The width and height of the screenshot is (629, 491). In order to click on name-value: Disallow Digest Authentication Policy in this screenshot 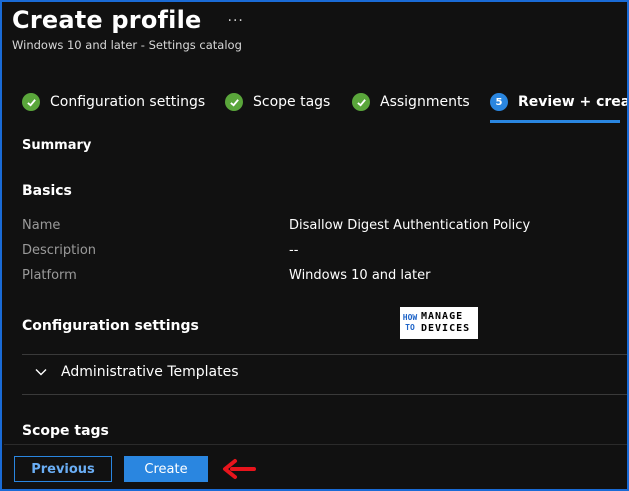, I will do `click(410, 225)`.